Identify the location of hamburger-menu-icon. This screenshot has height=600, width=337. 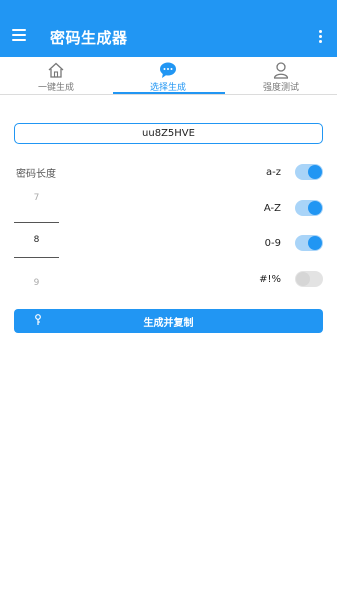
(19, 35).